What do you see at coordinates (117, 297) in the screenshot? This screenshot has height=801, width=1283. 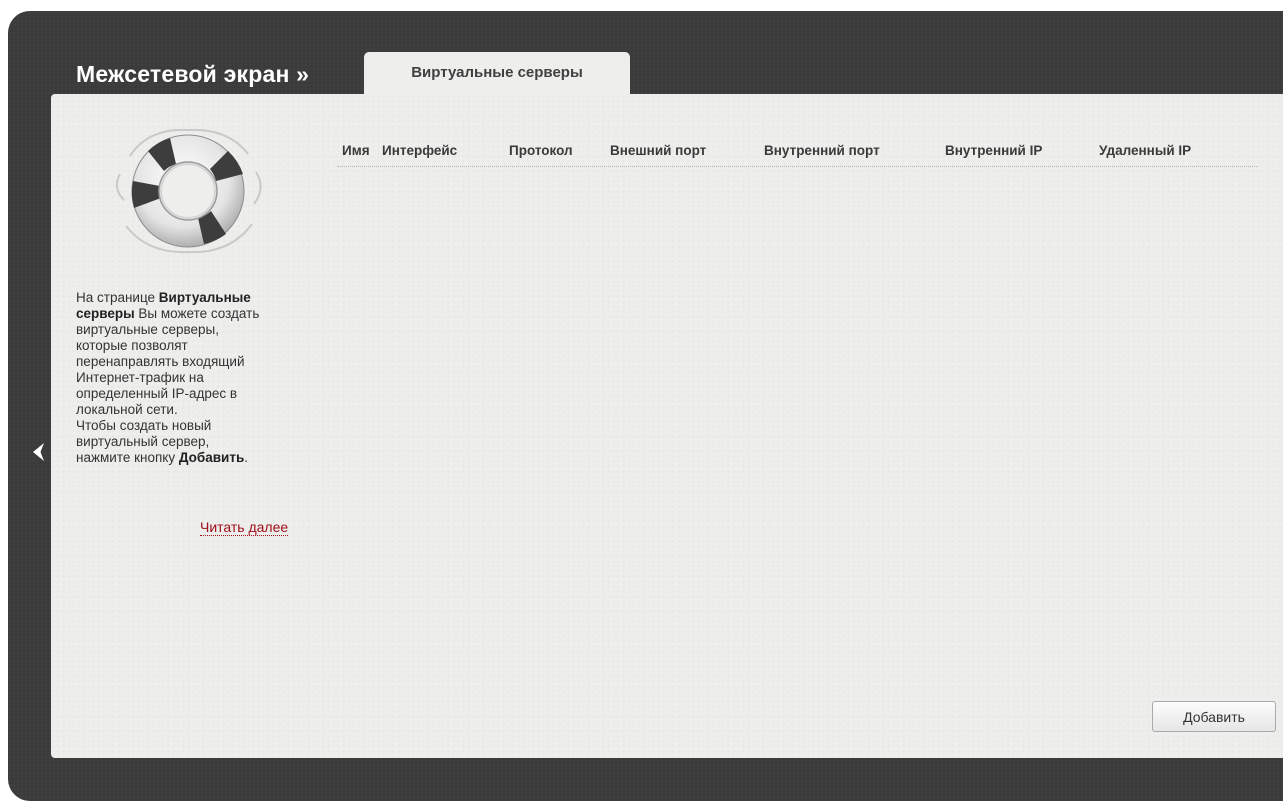 I see `help-text-segment: На странице` at bounding box center [117, 297].